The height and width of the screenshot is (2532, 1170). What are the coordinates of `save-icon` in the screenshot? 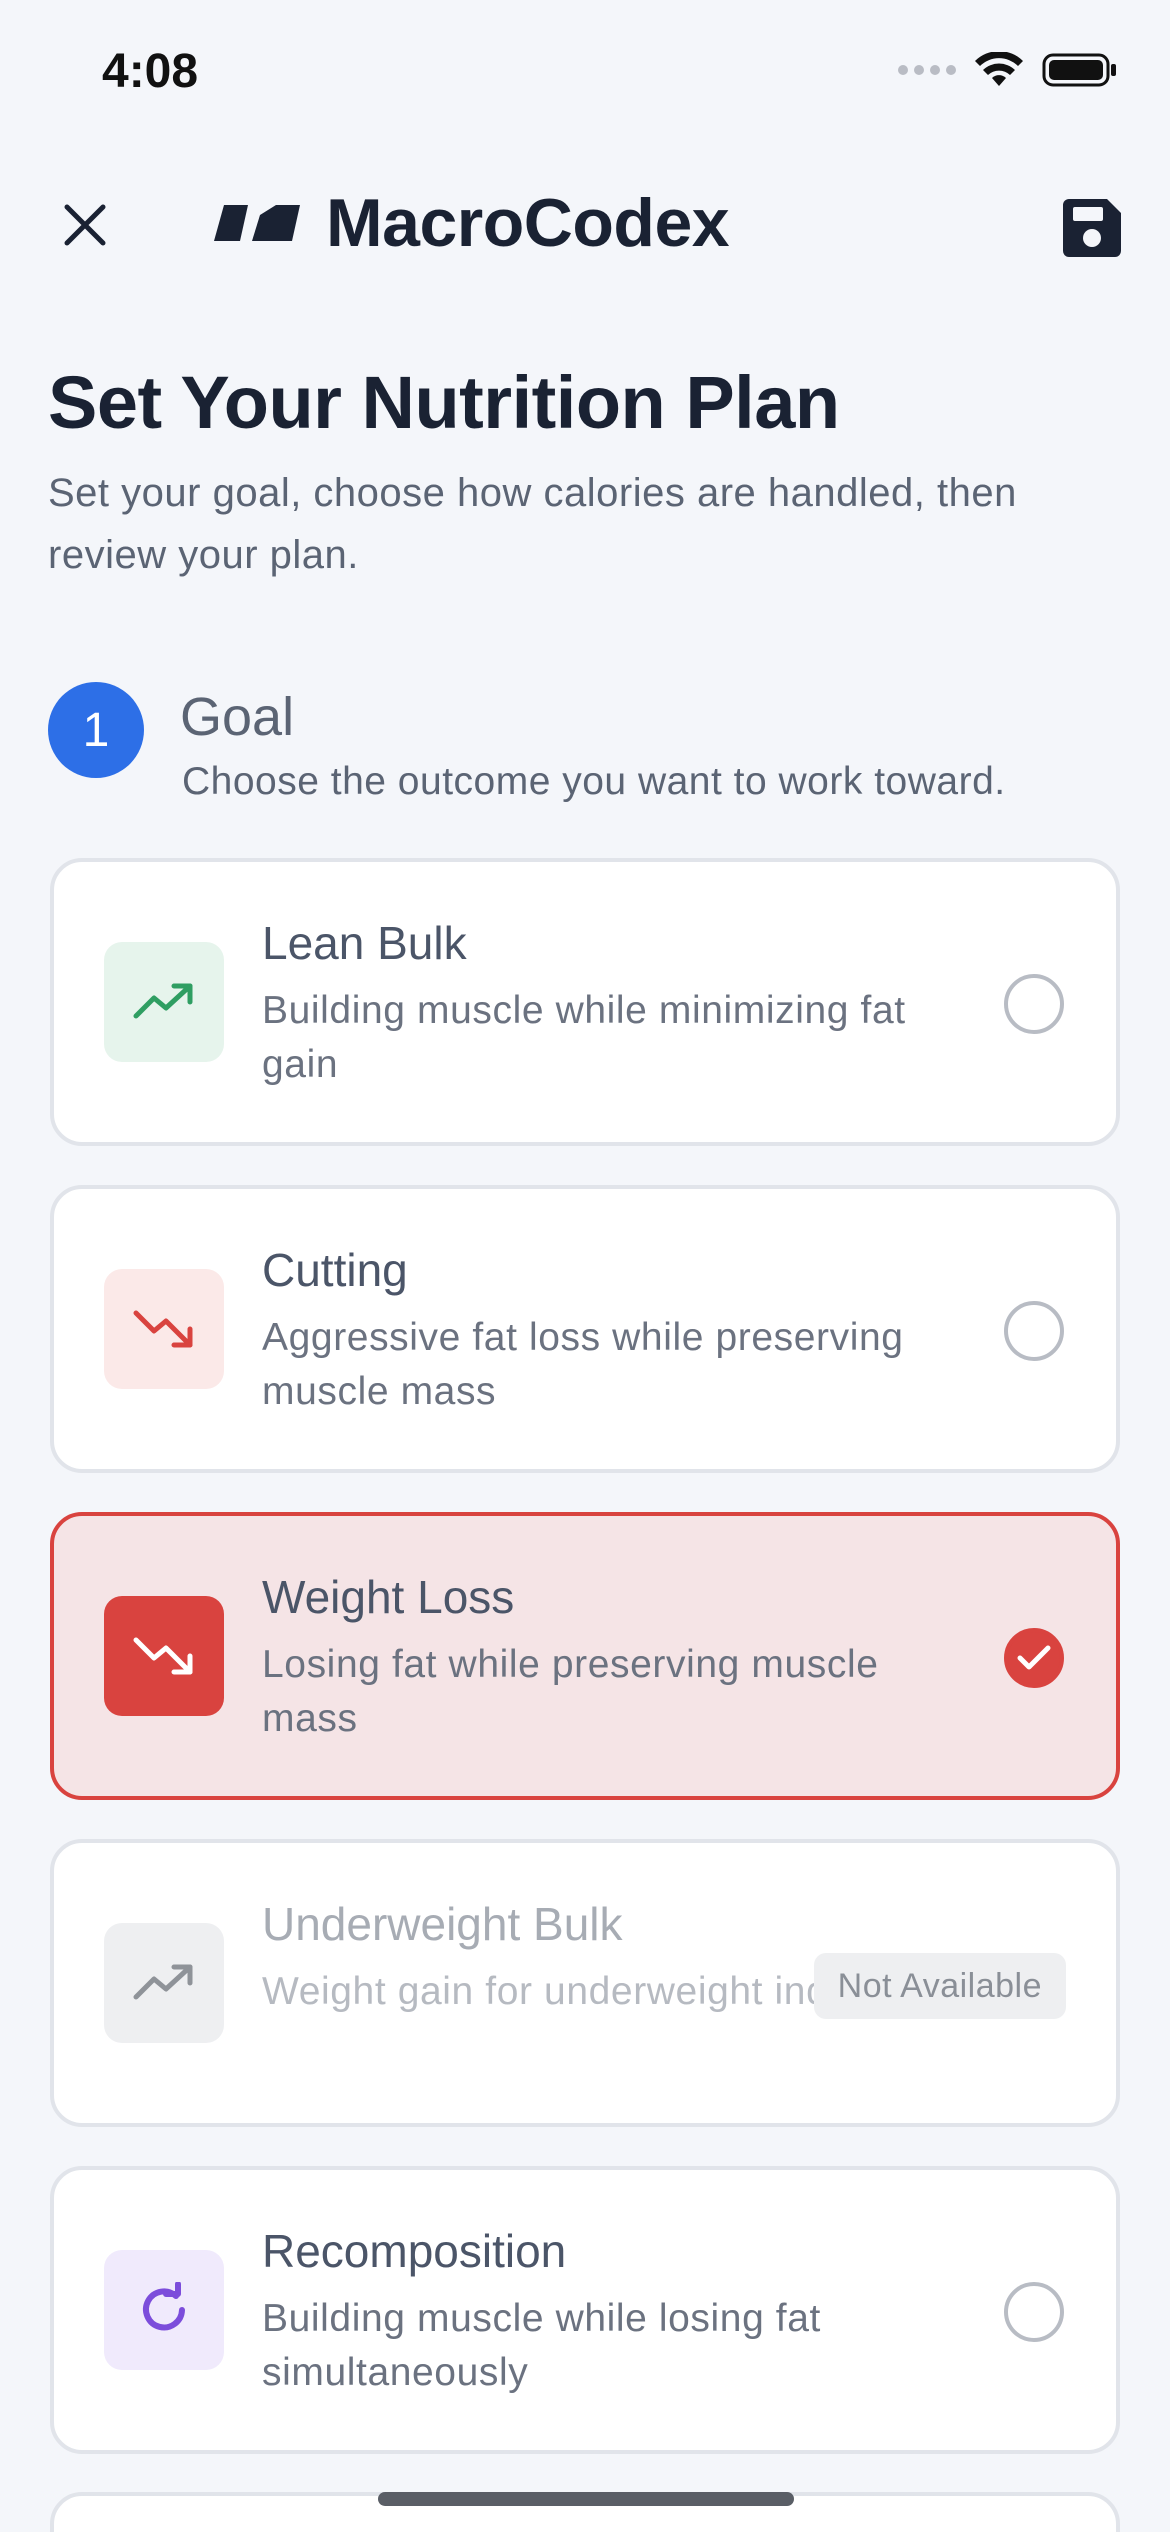 It's located at (1092, 228).